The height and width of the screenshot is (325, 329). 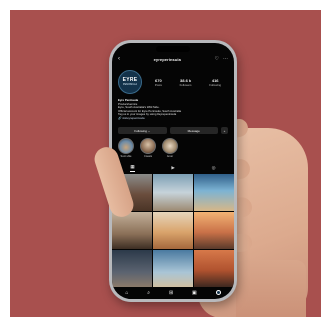 I want to click on profile-tabs: ▦ ▶ ◎, so click(x=173, y=168).